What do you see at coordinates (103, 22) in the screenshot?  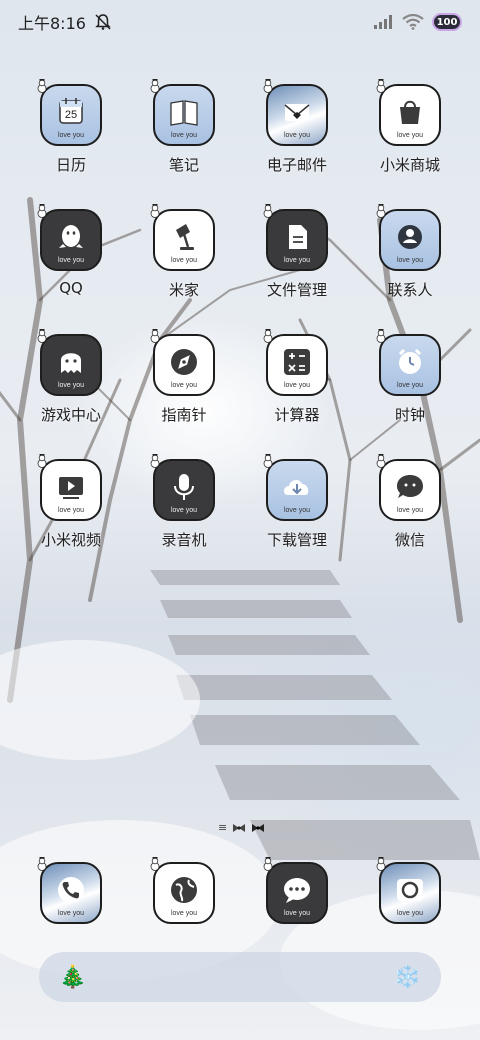 I see `bell-muted-icon` at bounding box center [103, 22].